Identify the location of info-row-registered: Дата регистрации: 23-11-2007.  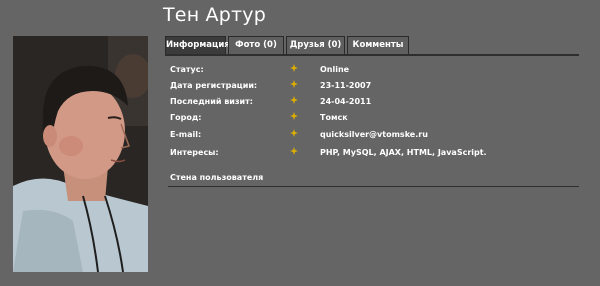
(375, 86).